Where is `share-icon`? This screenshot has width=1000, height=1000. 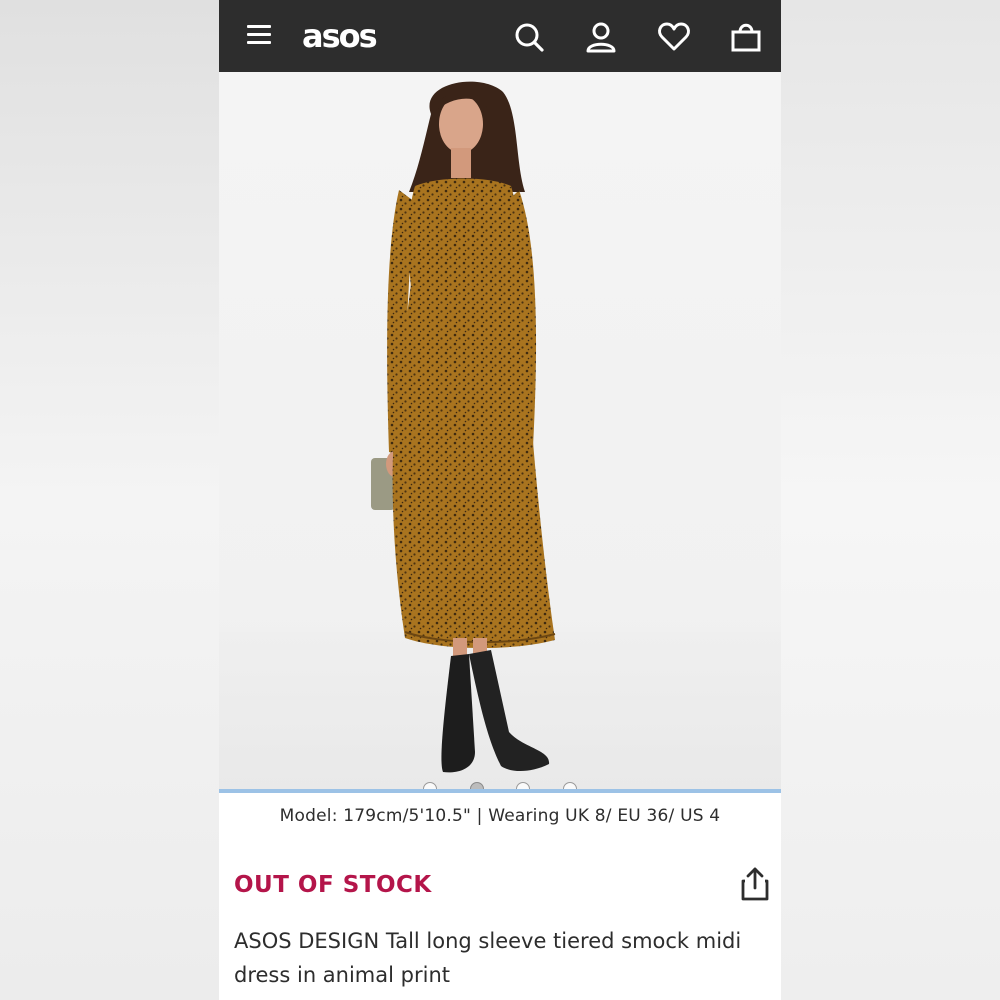 share-icon is located at coordinates (755, 884).